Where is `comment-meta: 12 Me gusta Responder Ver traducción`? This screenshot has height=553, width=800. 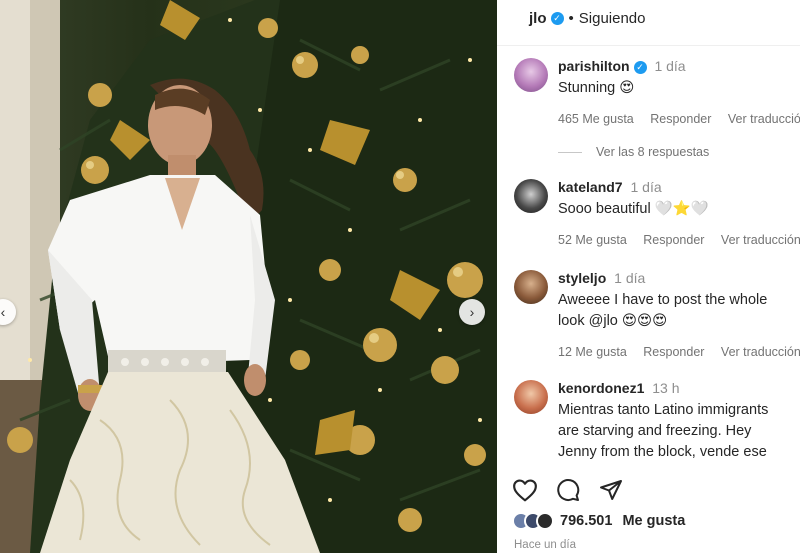
comment-meta: 12 Me gusta Responder Ver traducción is located at coordinates (679, 352).